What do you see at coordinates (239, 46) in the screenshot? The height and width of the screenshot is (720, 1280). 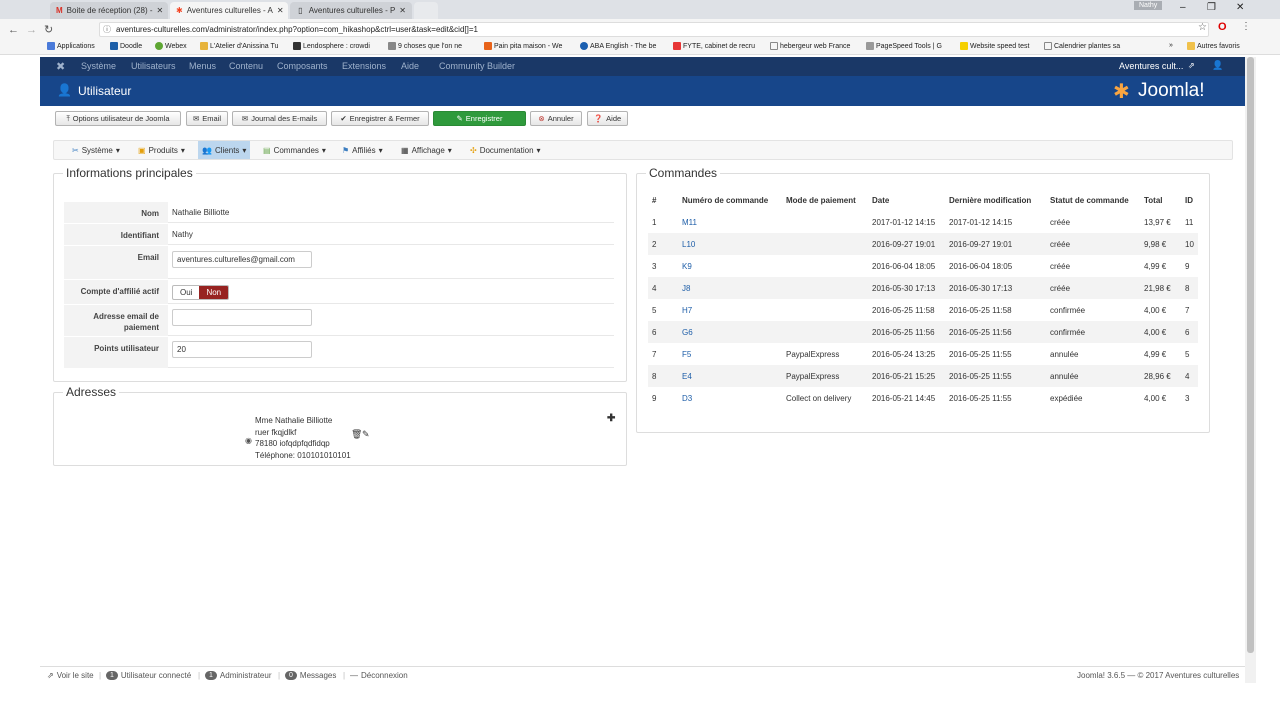 I see `bookmark-atelier: L'Atelier d'Anissina Tu` at bounding box center [239, 46].